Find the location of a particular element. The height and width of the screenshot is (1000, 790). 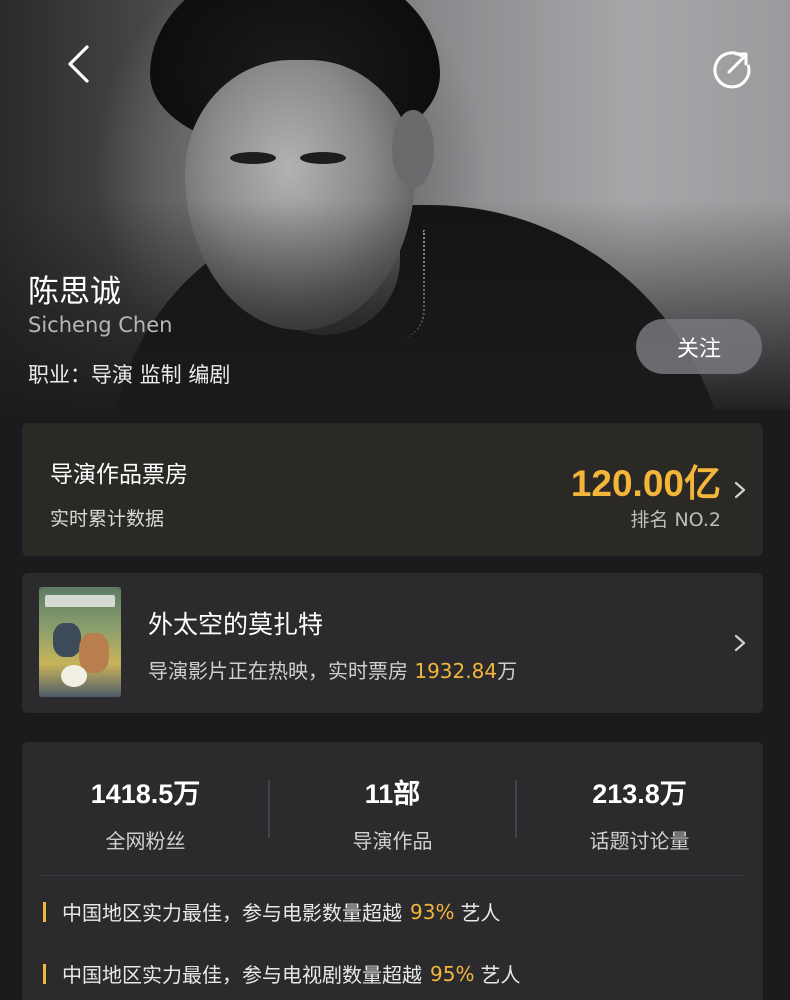

movie-box-office-unit: 万 is located at coordinates (507, 671).